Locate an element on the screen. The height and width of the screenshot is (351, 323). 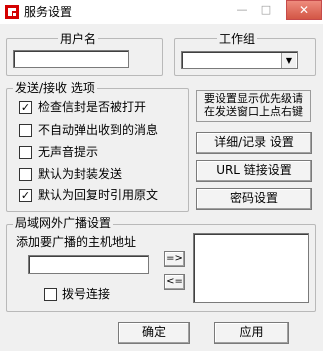
broadcast-legend: 局域网外广播设置 is located at coordinates (63, 223).